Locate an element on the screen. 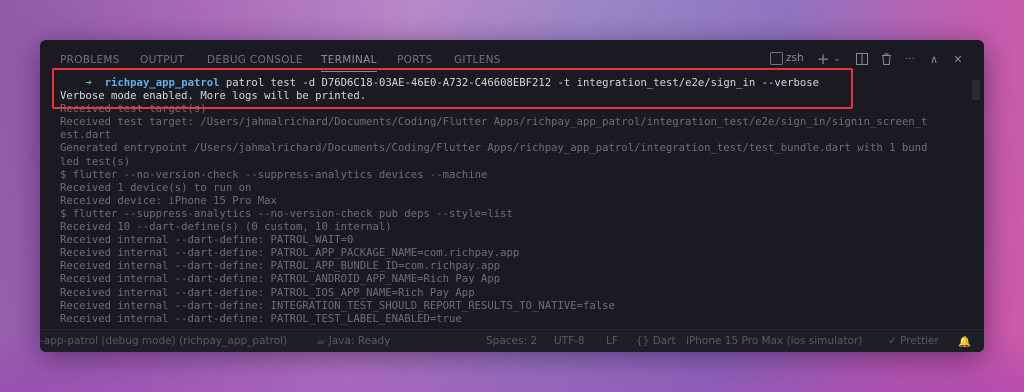 The height and width of the screenshot is (392, 1024). tab-debug-console: DEBUG CONSOLE is located at coordinates (255, 60).